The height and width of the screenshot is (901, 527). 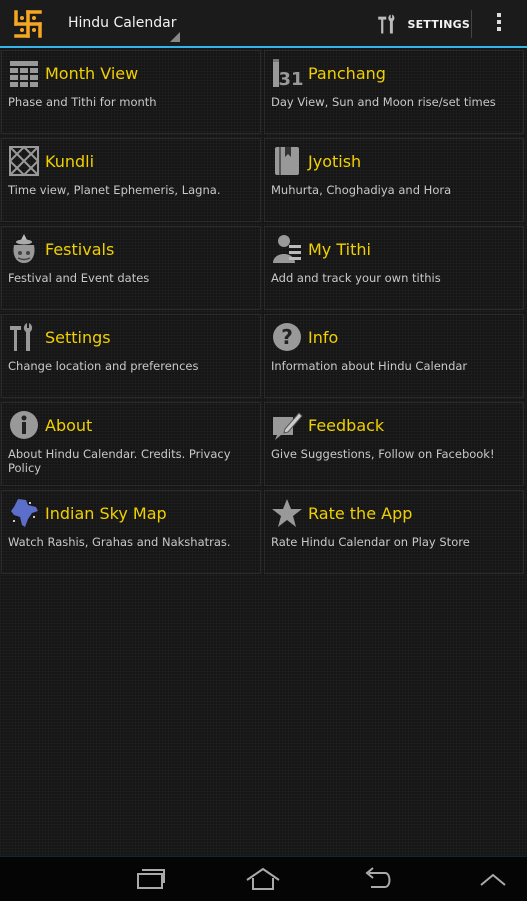 What do you see at coordinates (394, 180) in the screenshot?
I see `menu-item-jyotish: Jyotish Muhurta, Choghadiya and Hora` at bounding box center [394, 180].